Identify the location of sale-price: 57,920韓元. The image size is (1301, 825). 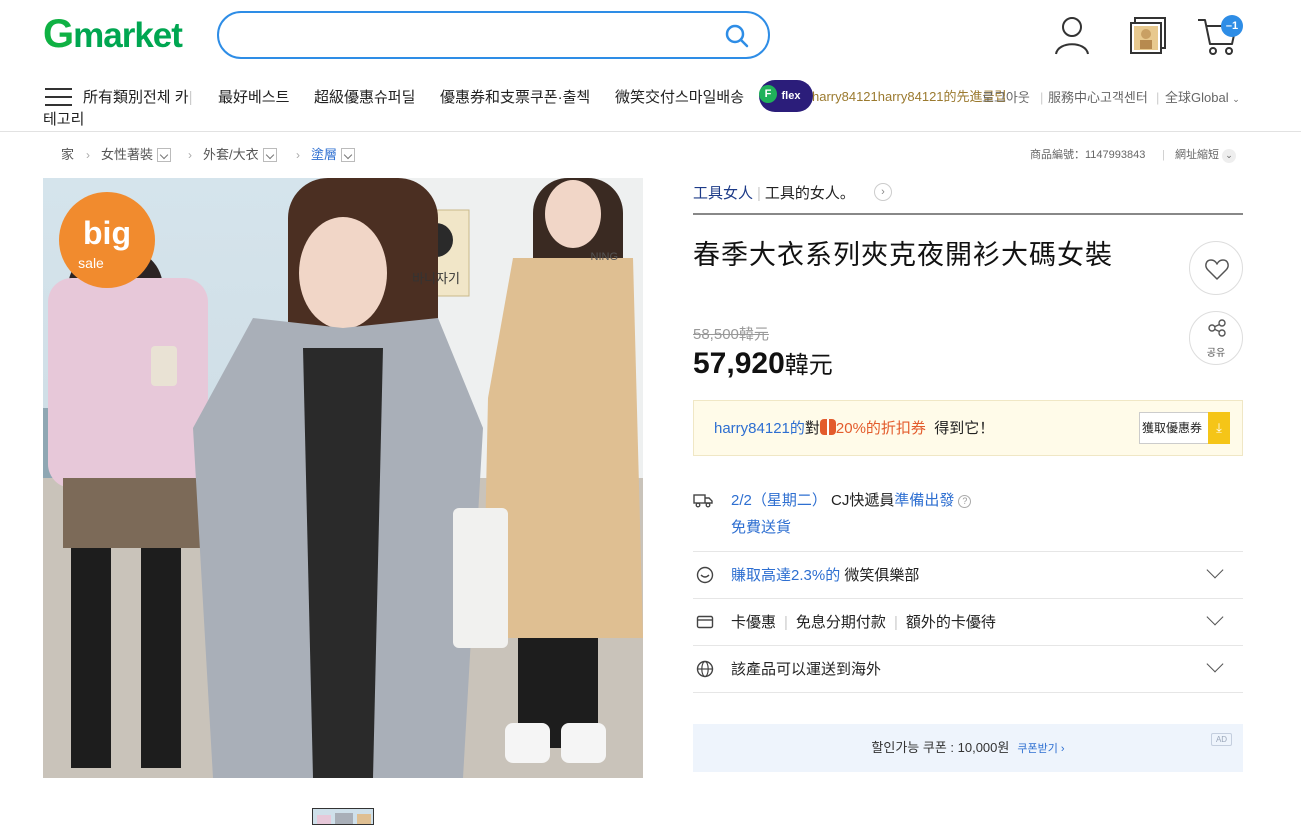
(763, 363).